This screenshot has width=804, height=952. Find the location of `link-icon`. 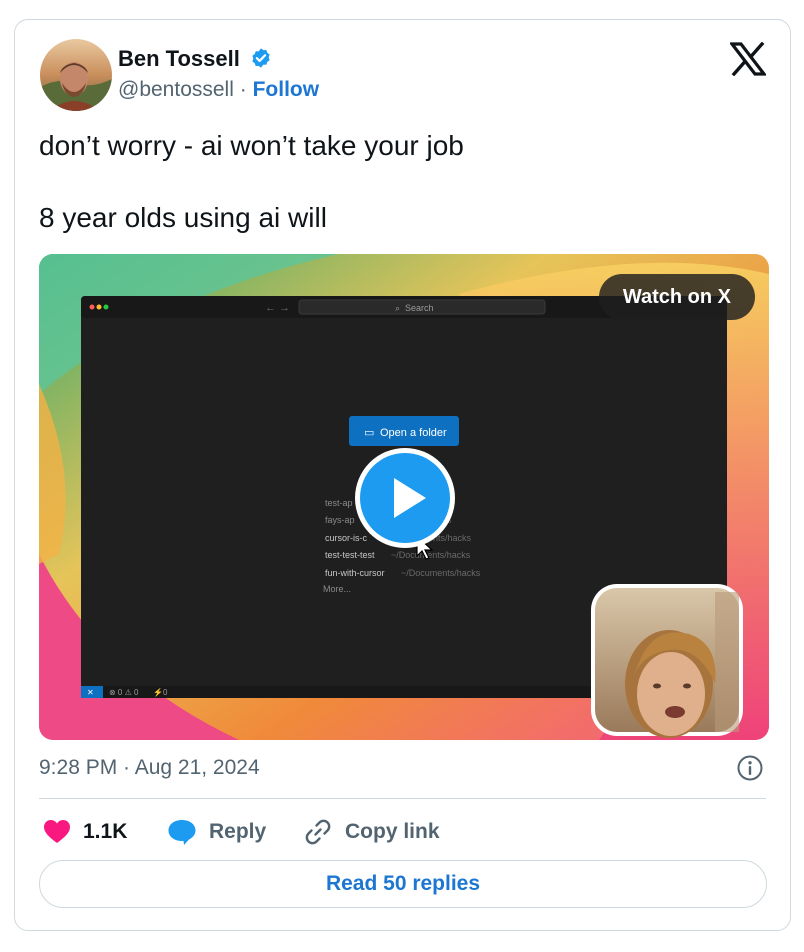

link-icon is located at coordinates (318, 832).